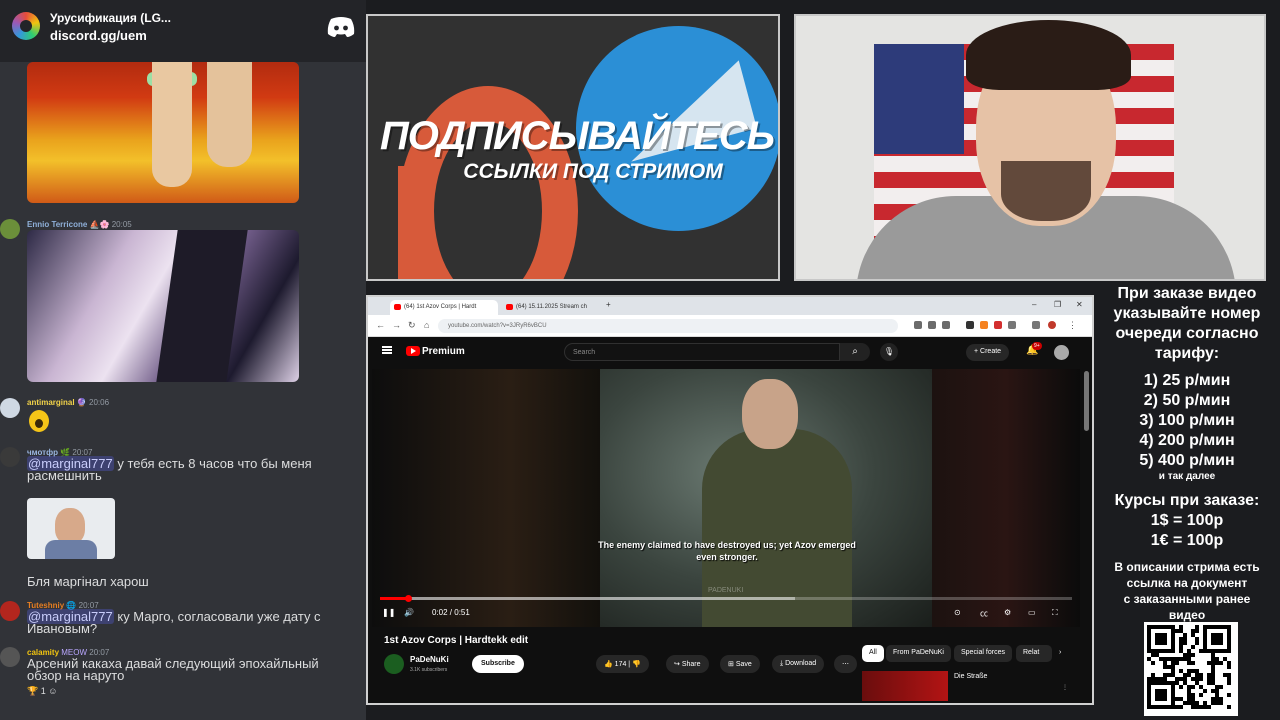 The width and height of the screenshot is (1280, 720). What do you see at coordinates (743, 664) in the screenshot?
I see `save-label: Save` at bounding box center [743, 664].